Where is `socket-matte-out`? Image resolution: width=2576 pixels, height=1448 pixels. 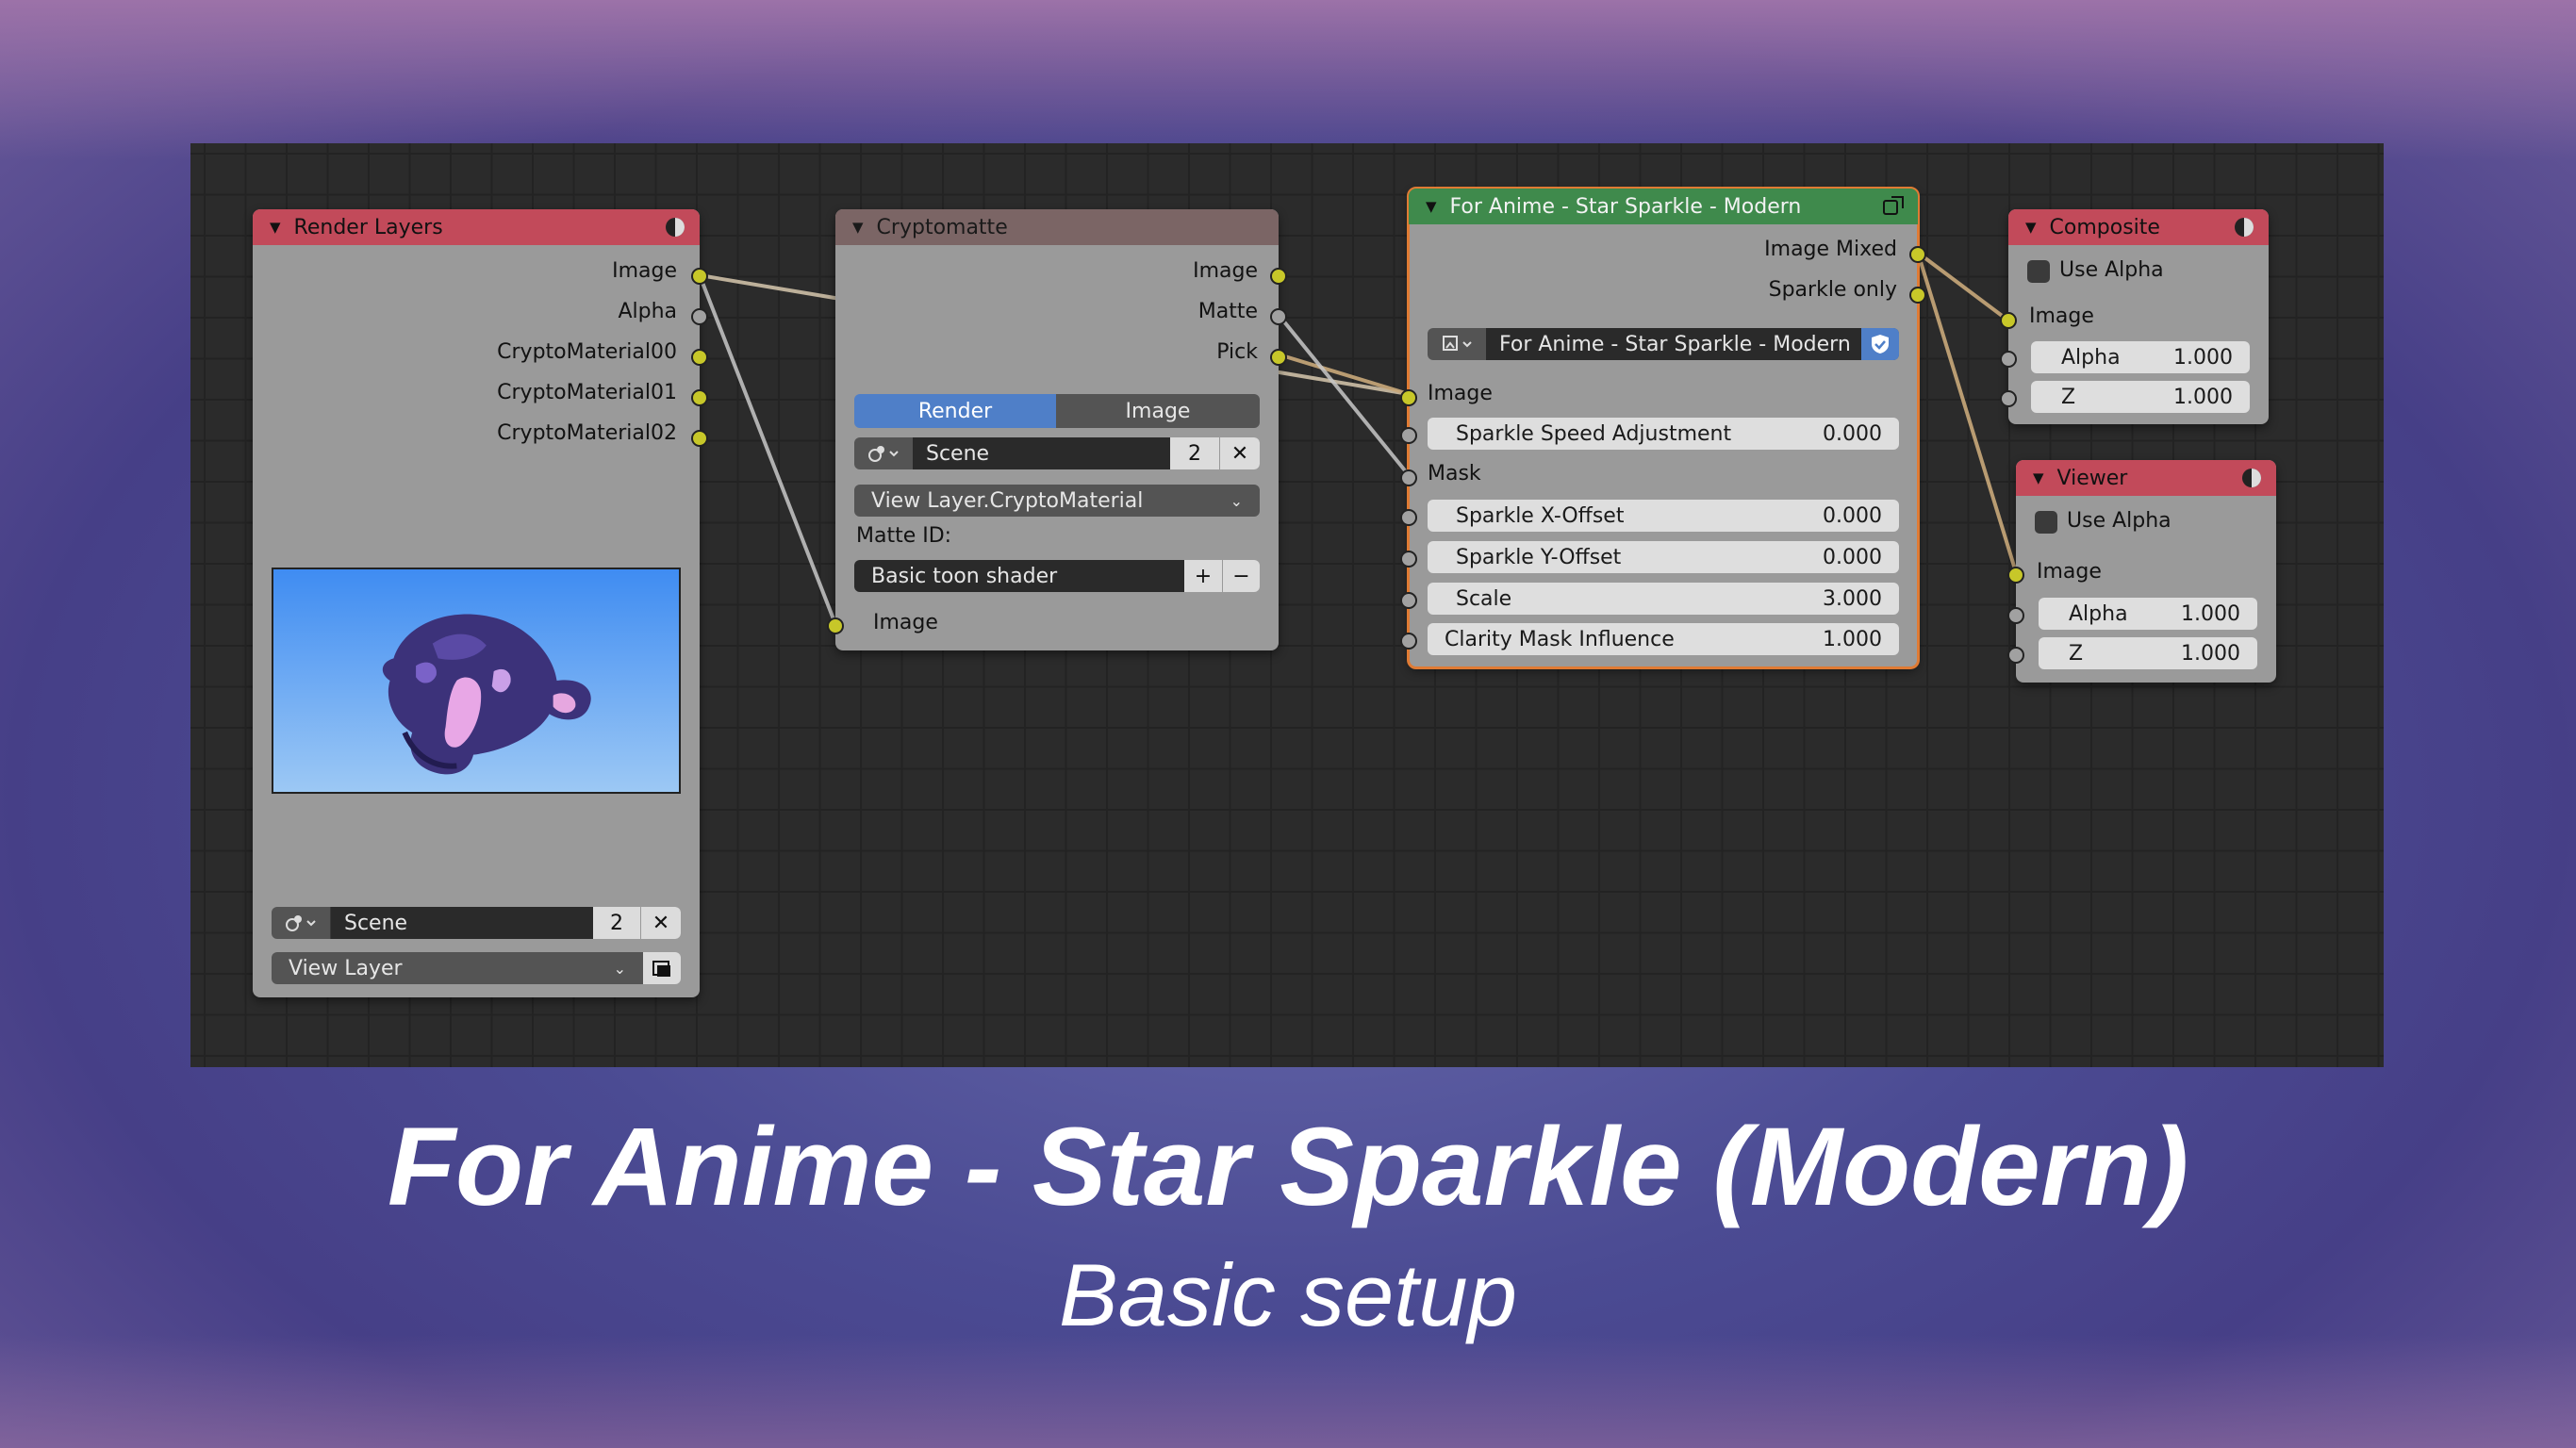
socket-matte-out is located at coordinates (1278, 316).